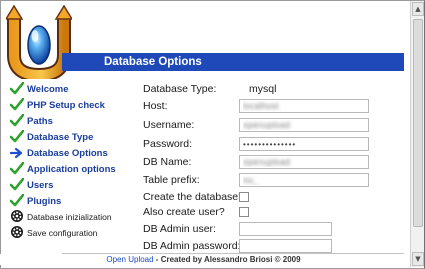  What do you see at coordinates (69, 217) in the screenshot?
I see `step-label: Database inizialization` at bounding box center [69, 217].